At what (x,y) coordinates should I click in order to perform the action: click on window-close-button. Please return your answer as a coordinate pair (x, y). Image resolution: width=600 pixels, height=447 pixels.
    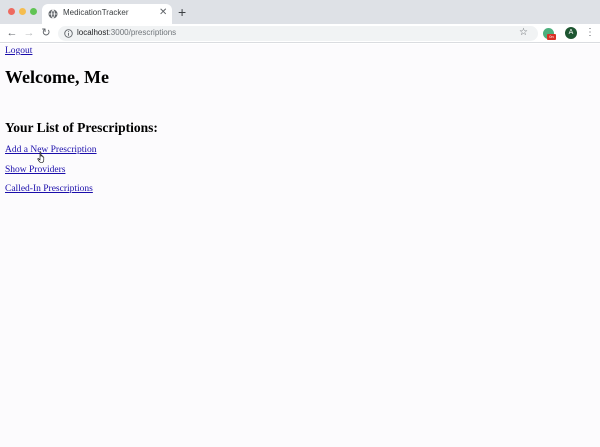
    Looking at the image, I should click on (11, 11).